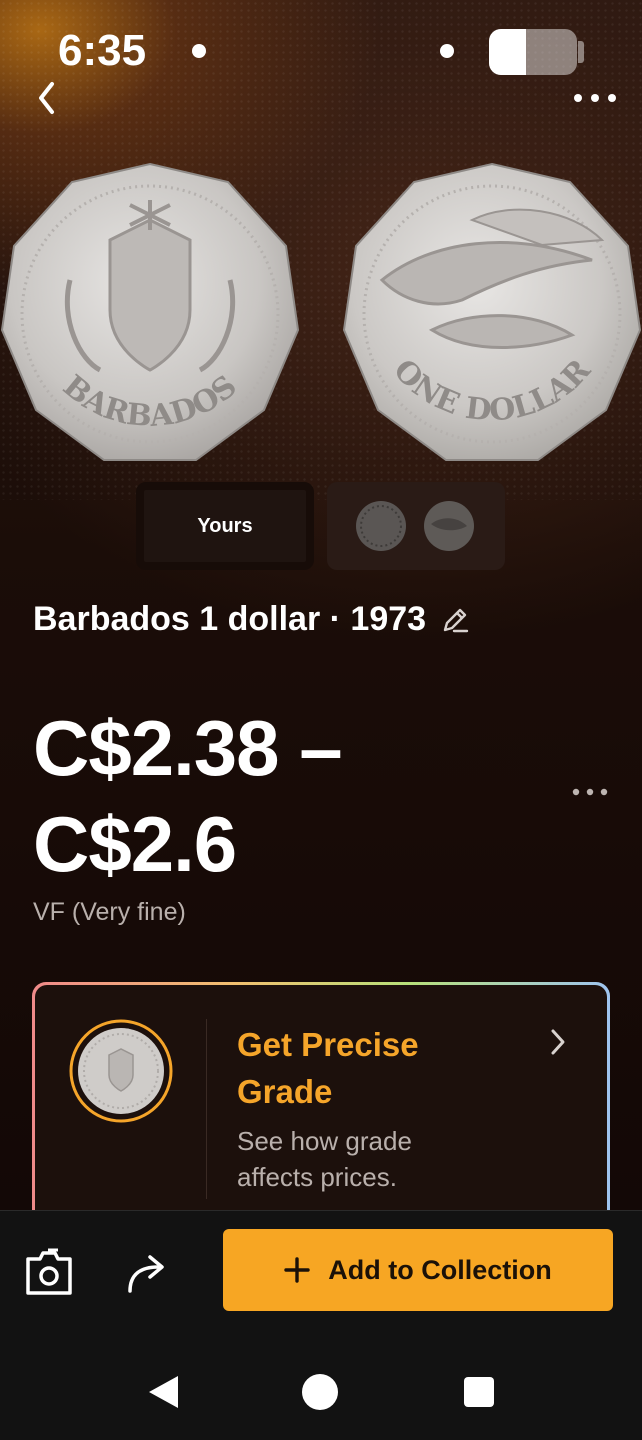 Image resolution: width=642 pixels, height=1440 pixels. I want to click on image-tab-yours-label: Yours, so click(225, 525).